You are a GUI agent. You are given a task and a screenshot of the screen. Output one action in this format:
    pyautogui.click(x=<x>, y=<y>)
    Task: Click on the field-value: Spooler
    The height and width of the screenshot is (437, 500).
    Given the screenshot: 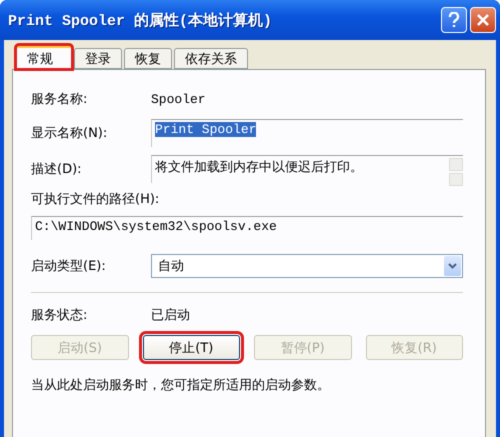 What is the action you would take?
    pyautogui.click(x=179, y=99)
    